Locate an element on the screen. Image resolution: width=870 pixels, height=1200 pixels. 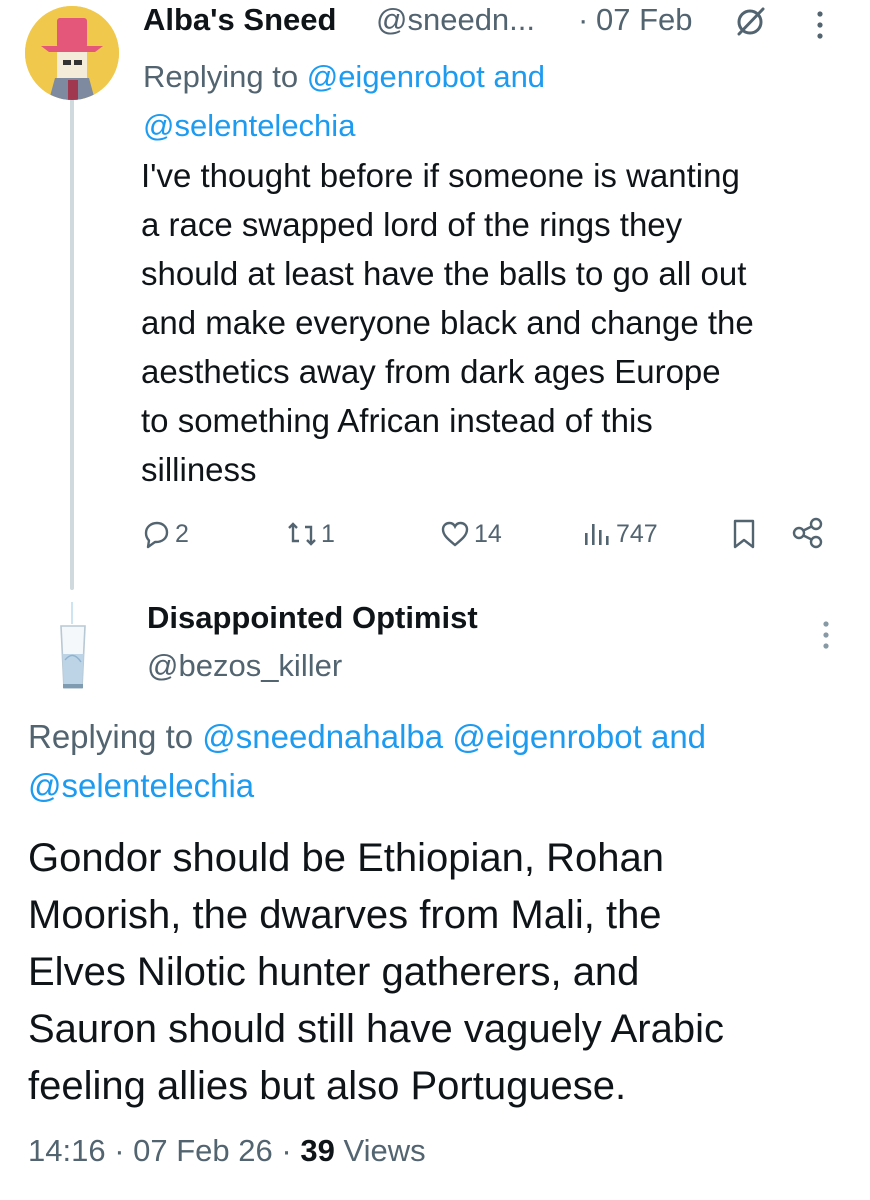
repost-count: 1 is located at coordinates (328, 533).